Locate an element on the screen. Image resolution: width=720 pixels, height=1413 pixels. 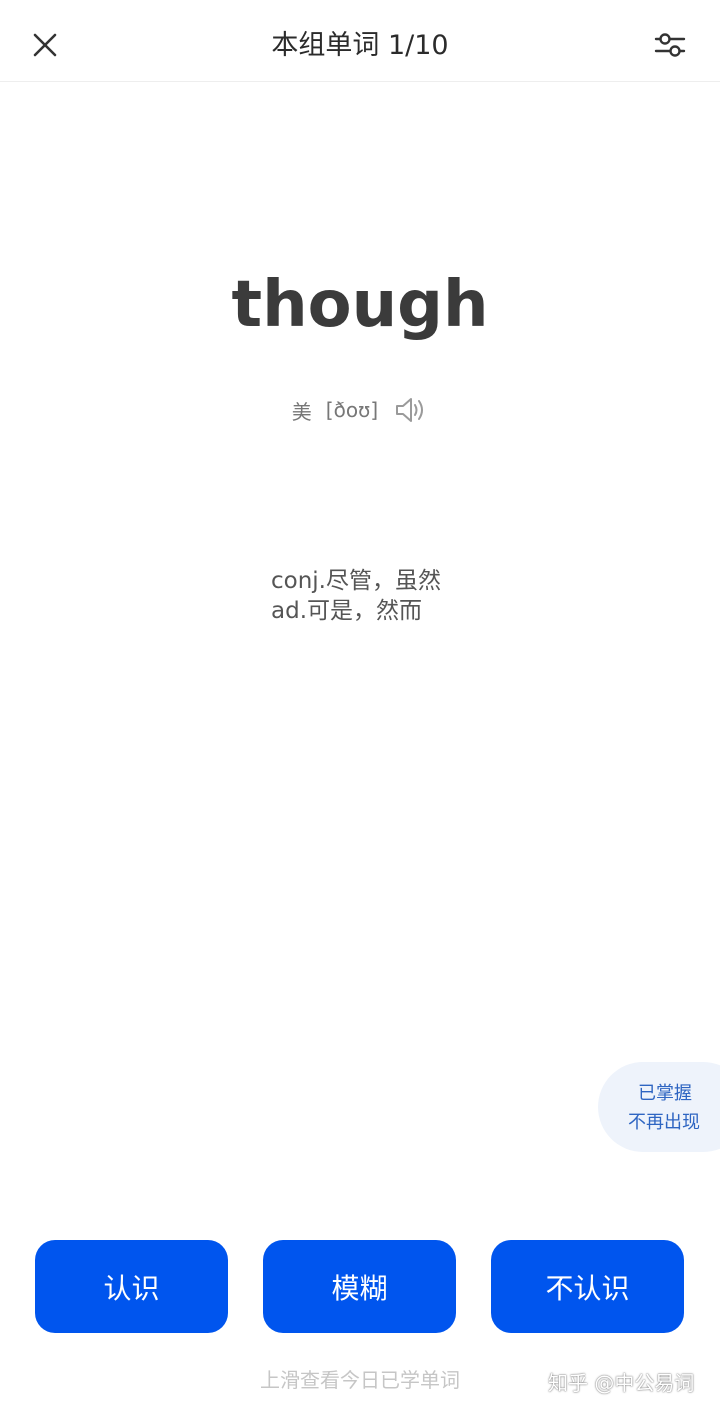
definition-line: conj.尽管，虽然 is located at coordinates (356, 581).